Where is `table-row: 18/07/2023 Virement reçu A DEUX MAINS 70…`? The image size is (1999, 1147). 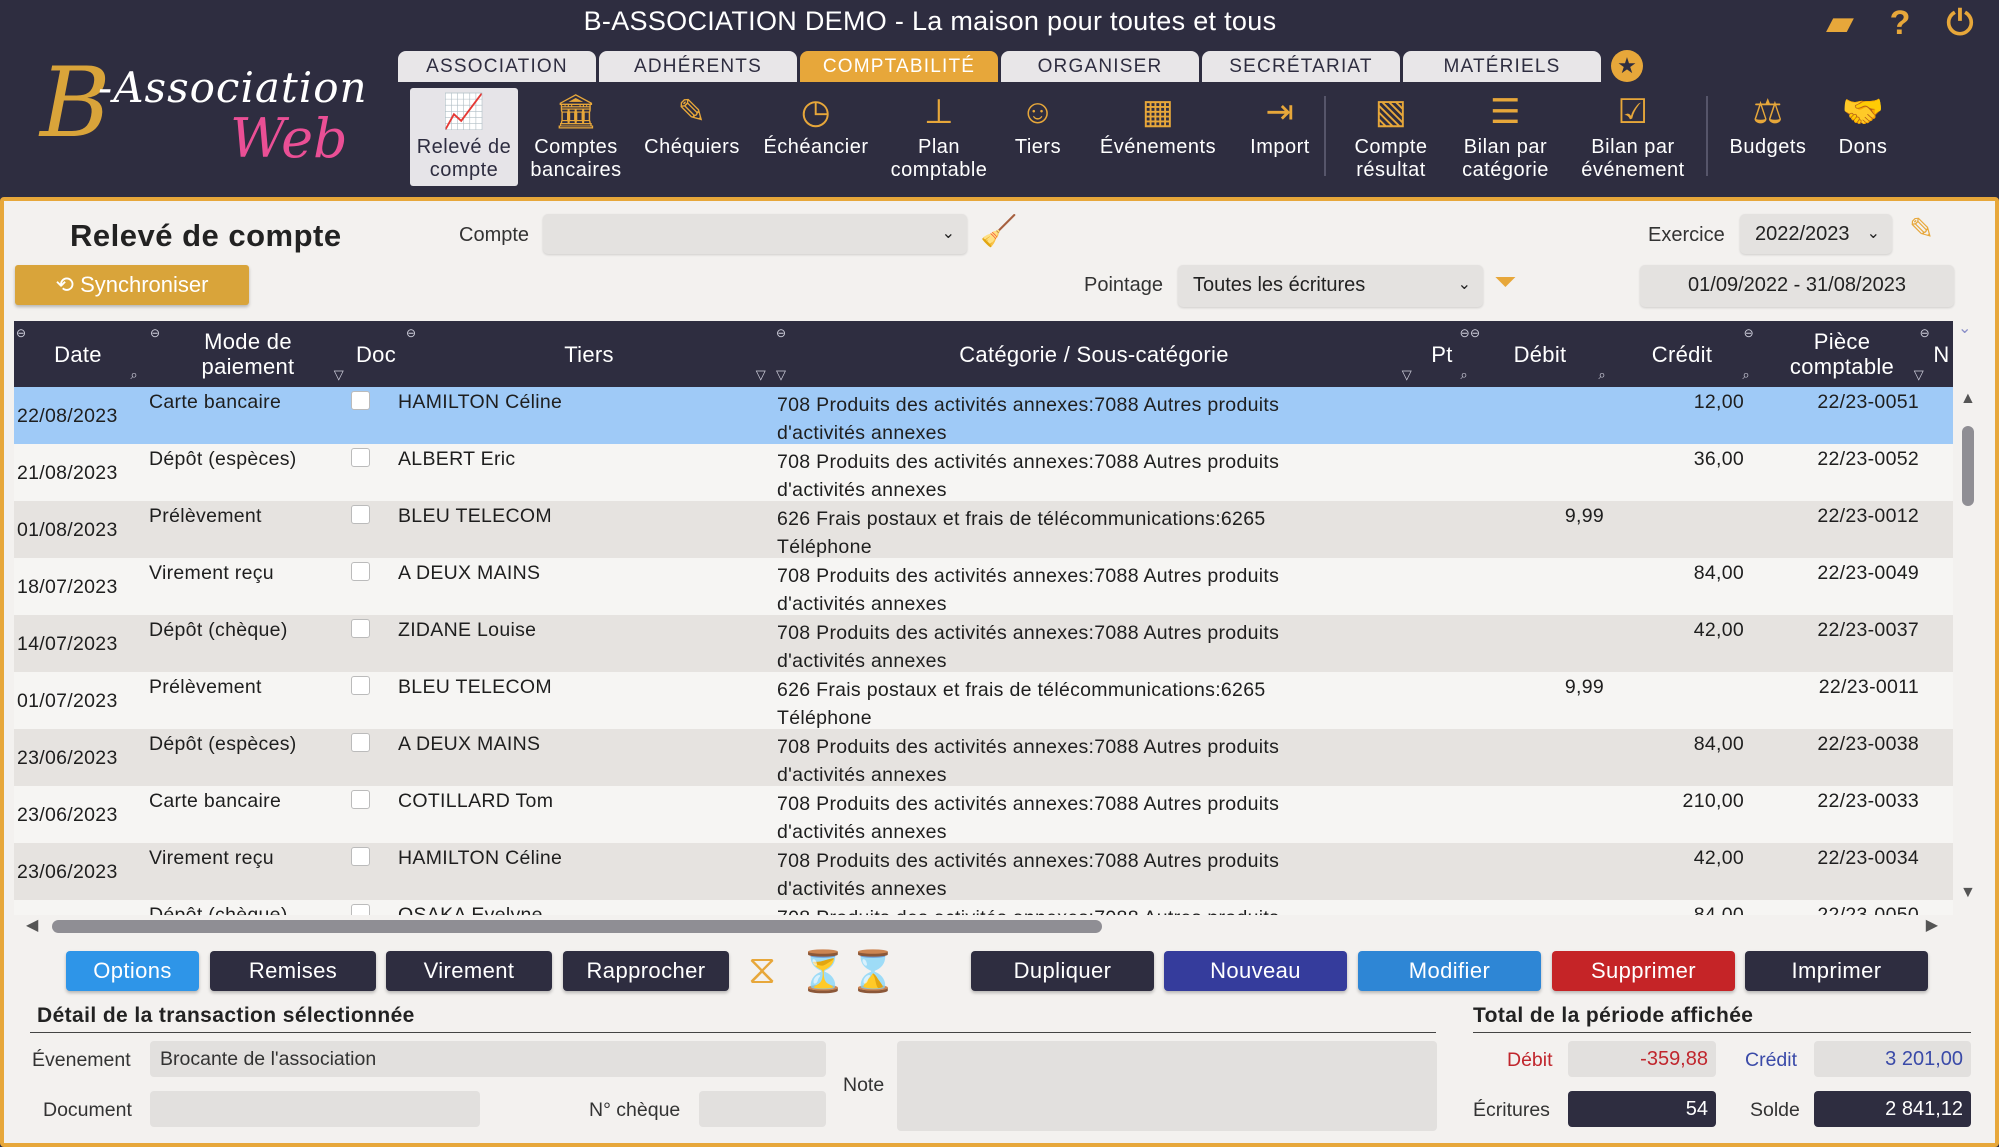 table-row: 18/07/2023 Virement reçu A DEUX MAINS 70… is located at coordinates (983, 586).